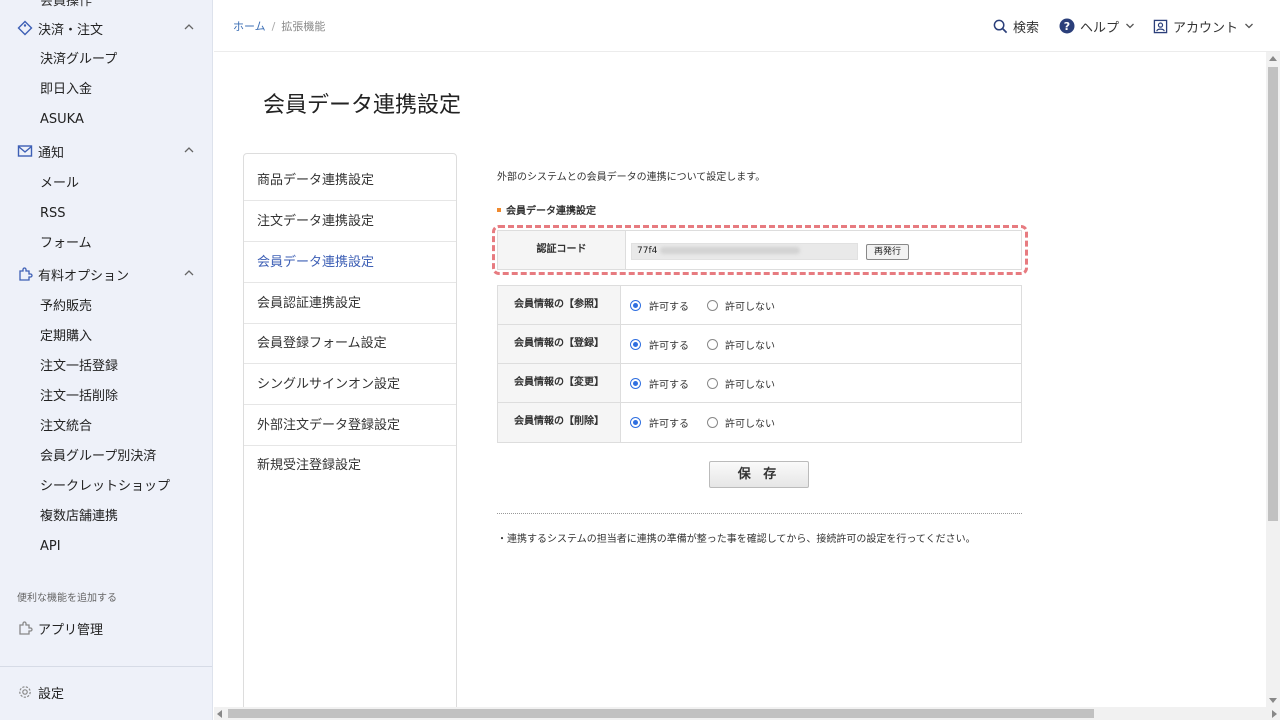 Image resolution: width=1280 pixels, height=720 pixels. What do you see at coordinates (66, 90) in the screenshot?
I see `sidebar-item-same-day-deposit: 即日入金` at bounding box center [66, 90].